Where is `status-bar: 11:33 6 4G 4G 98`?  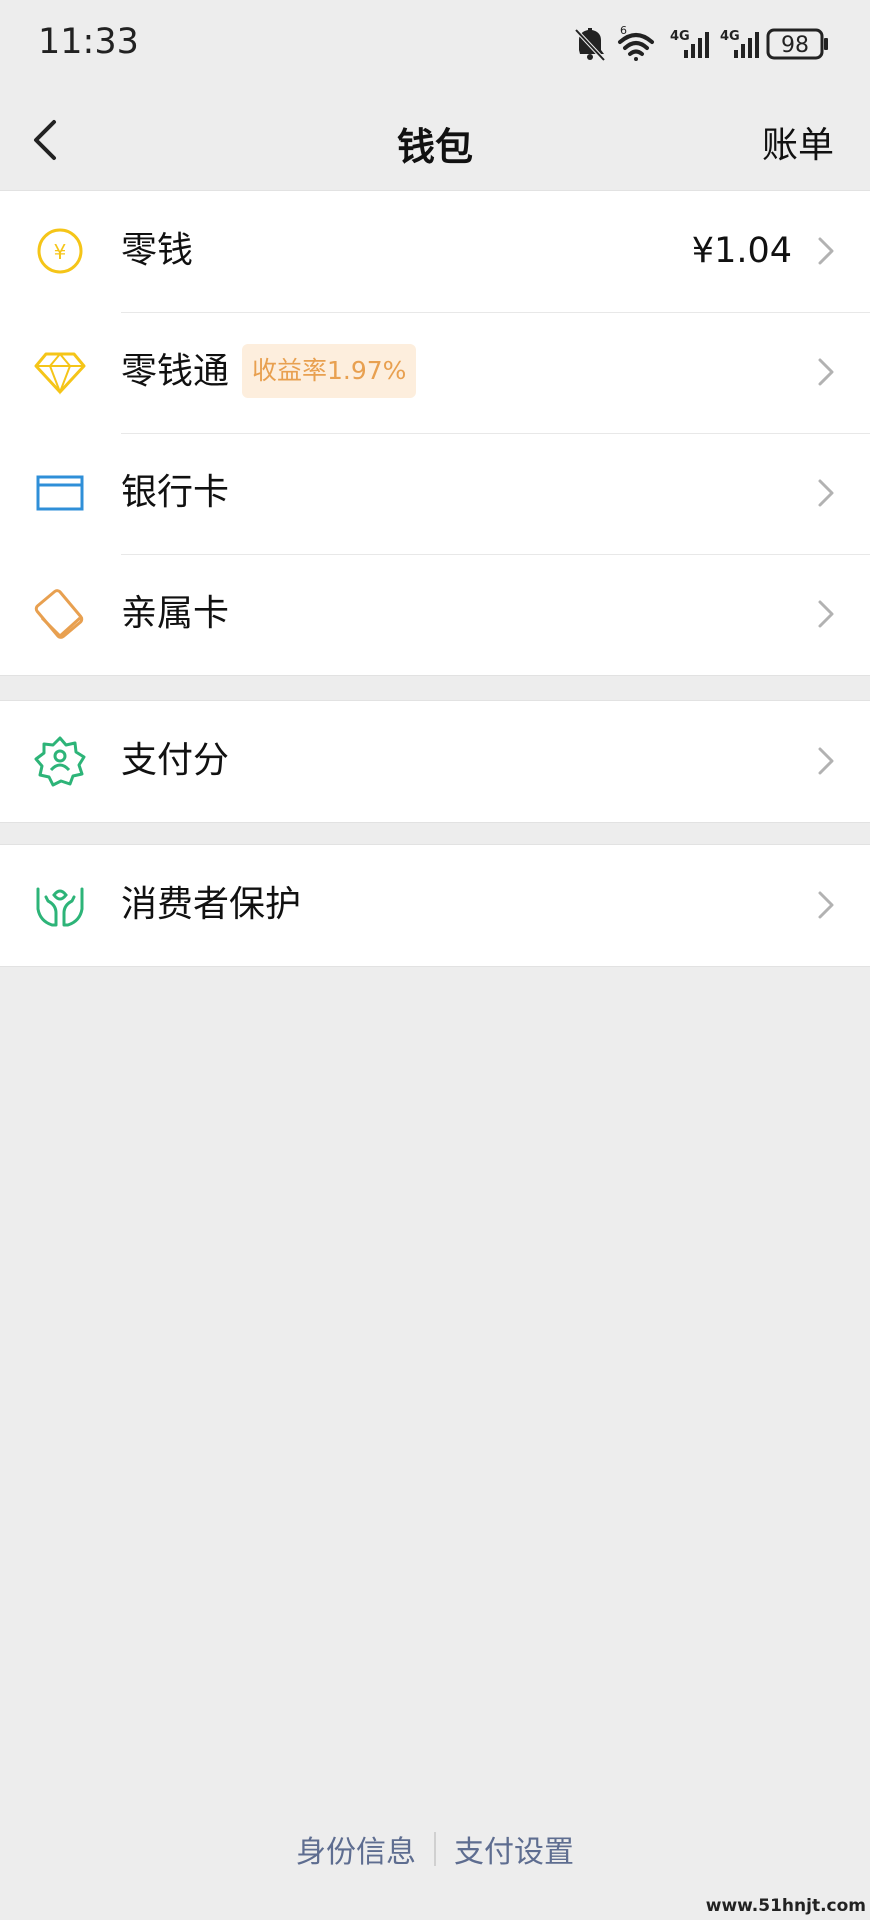
status-bar: 11:33 6 4G 4G 98 is located at coordinates (435, 46).